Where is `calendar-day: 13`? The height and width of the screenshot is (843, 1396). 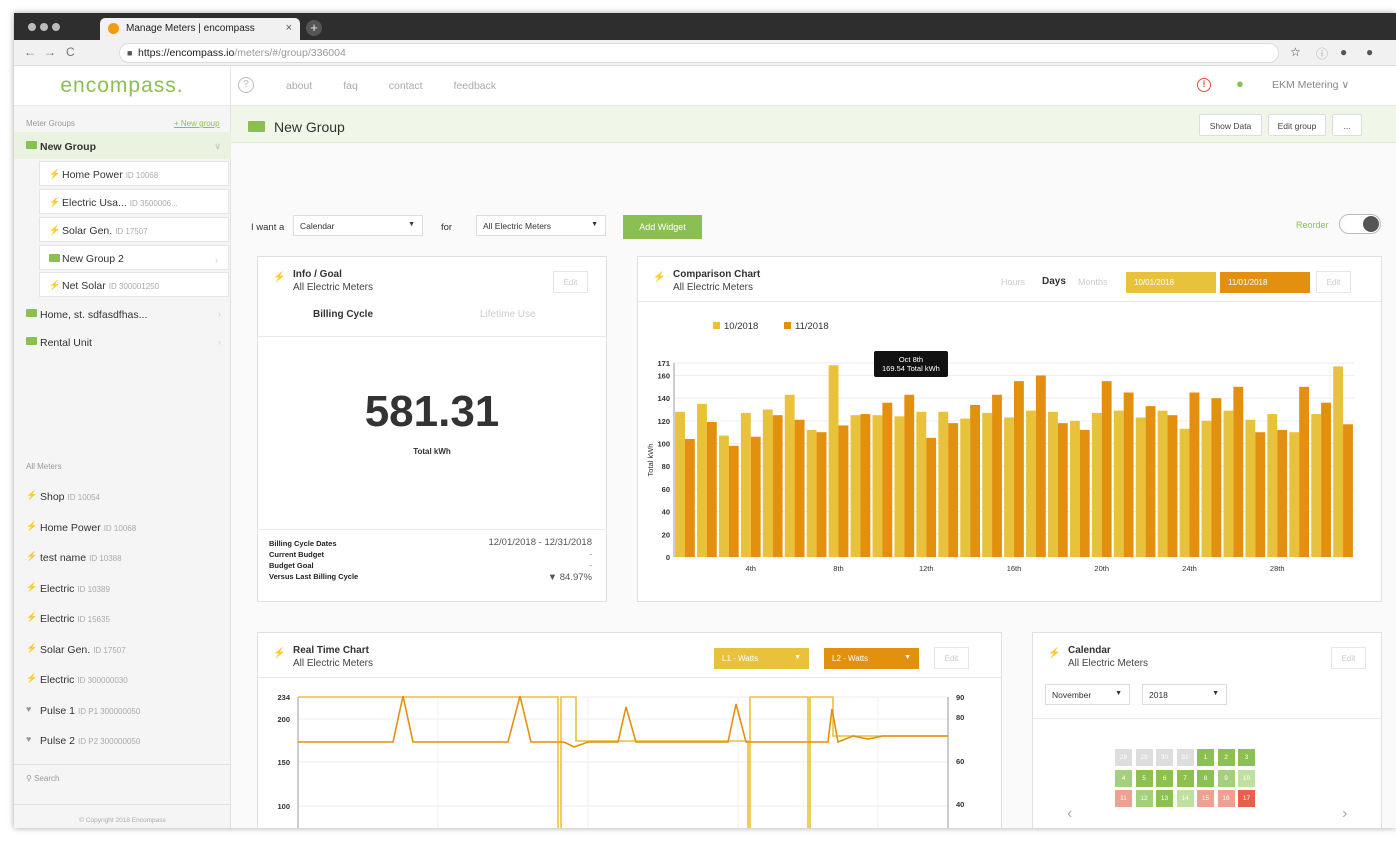
calendar-day: 13 is located at coordinates (1164, 798).